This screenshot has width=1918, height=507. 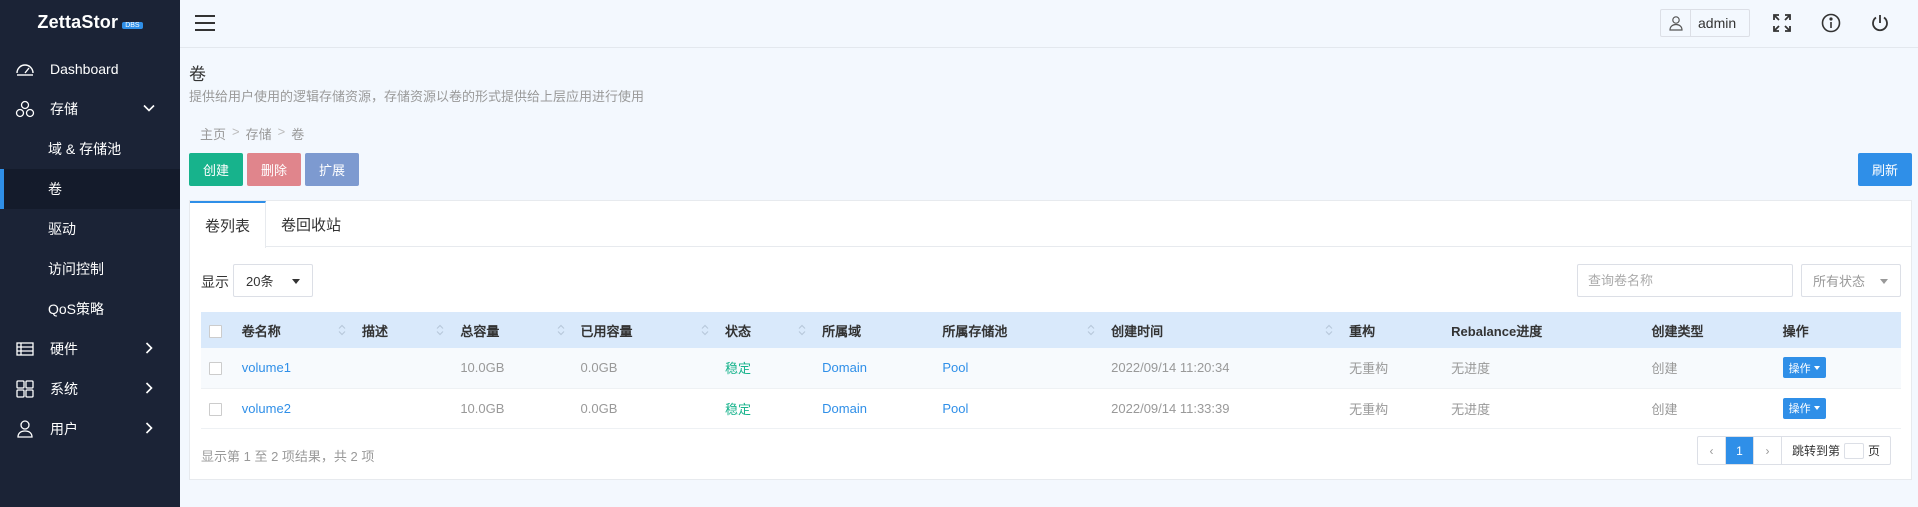 I want to click on page-description: 提供给用户使用的逻辑存储资源，存储资源以卷的形式提供给上层应用进行使用, so click(x=417, y=96).